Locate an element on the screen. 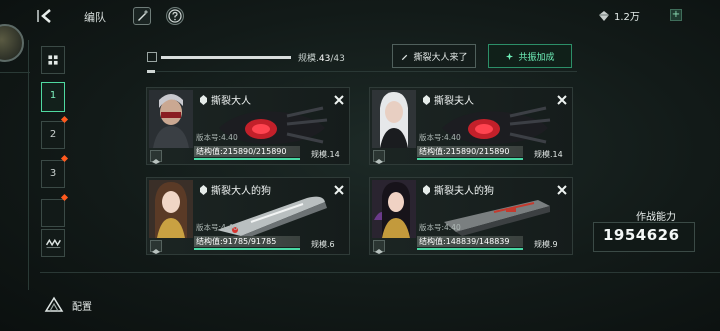  preset-button-label: 撕裂大人来了 is located at coordinates (440, 57).